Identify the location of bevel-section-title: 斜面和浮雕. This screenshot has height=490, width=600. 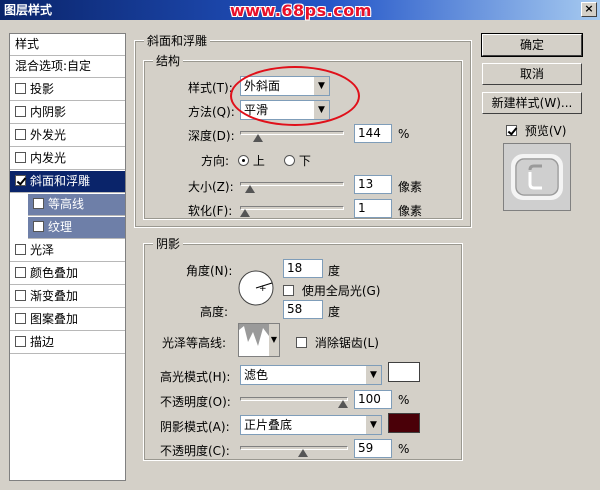
(177, 40).